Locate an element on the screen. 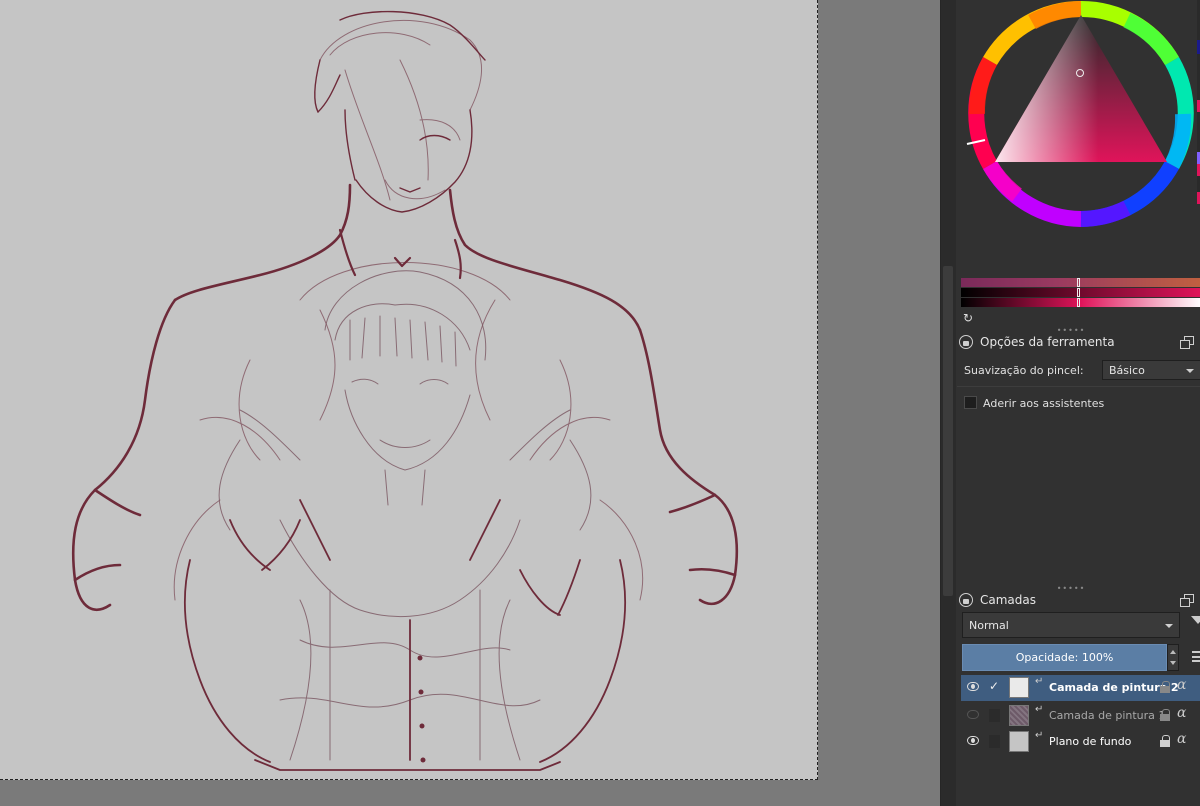 The image size is (1200, 806). layers-header: Camadas is located at coordinates (997, 600).